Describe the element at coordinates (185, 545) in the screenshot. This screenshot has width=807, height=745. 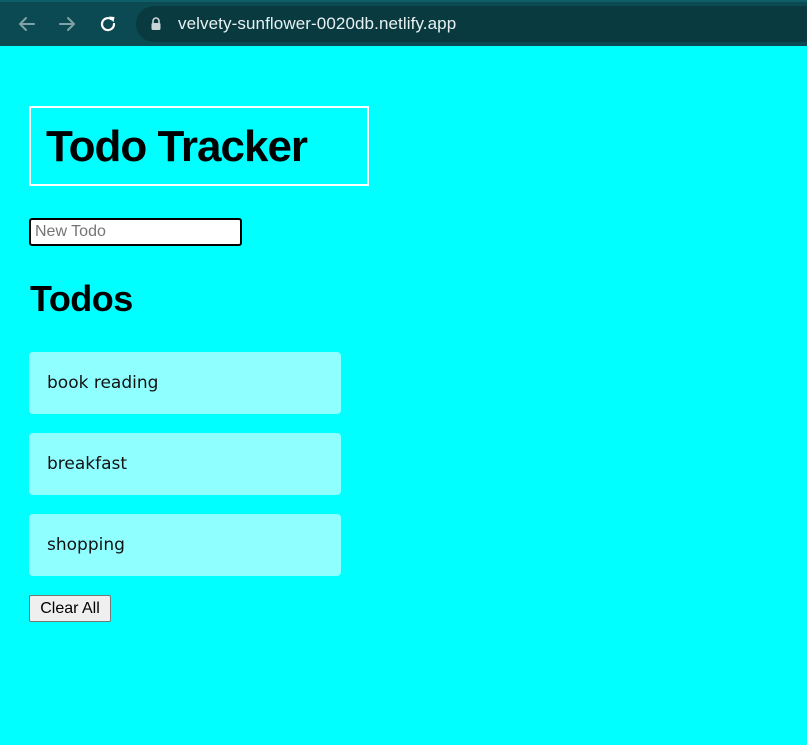
I see `todo-item-shopping: shopping` at that location.